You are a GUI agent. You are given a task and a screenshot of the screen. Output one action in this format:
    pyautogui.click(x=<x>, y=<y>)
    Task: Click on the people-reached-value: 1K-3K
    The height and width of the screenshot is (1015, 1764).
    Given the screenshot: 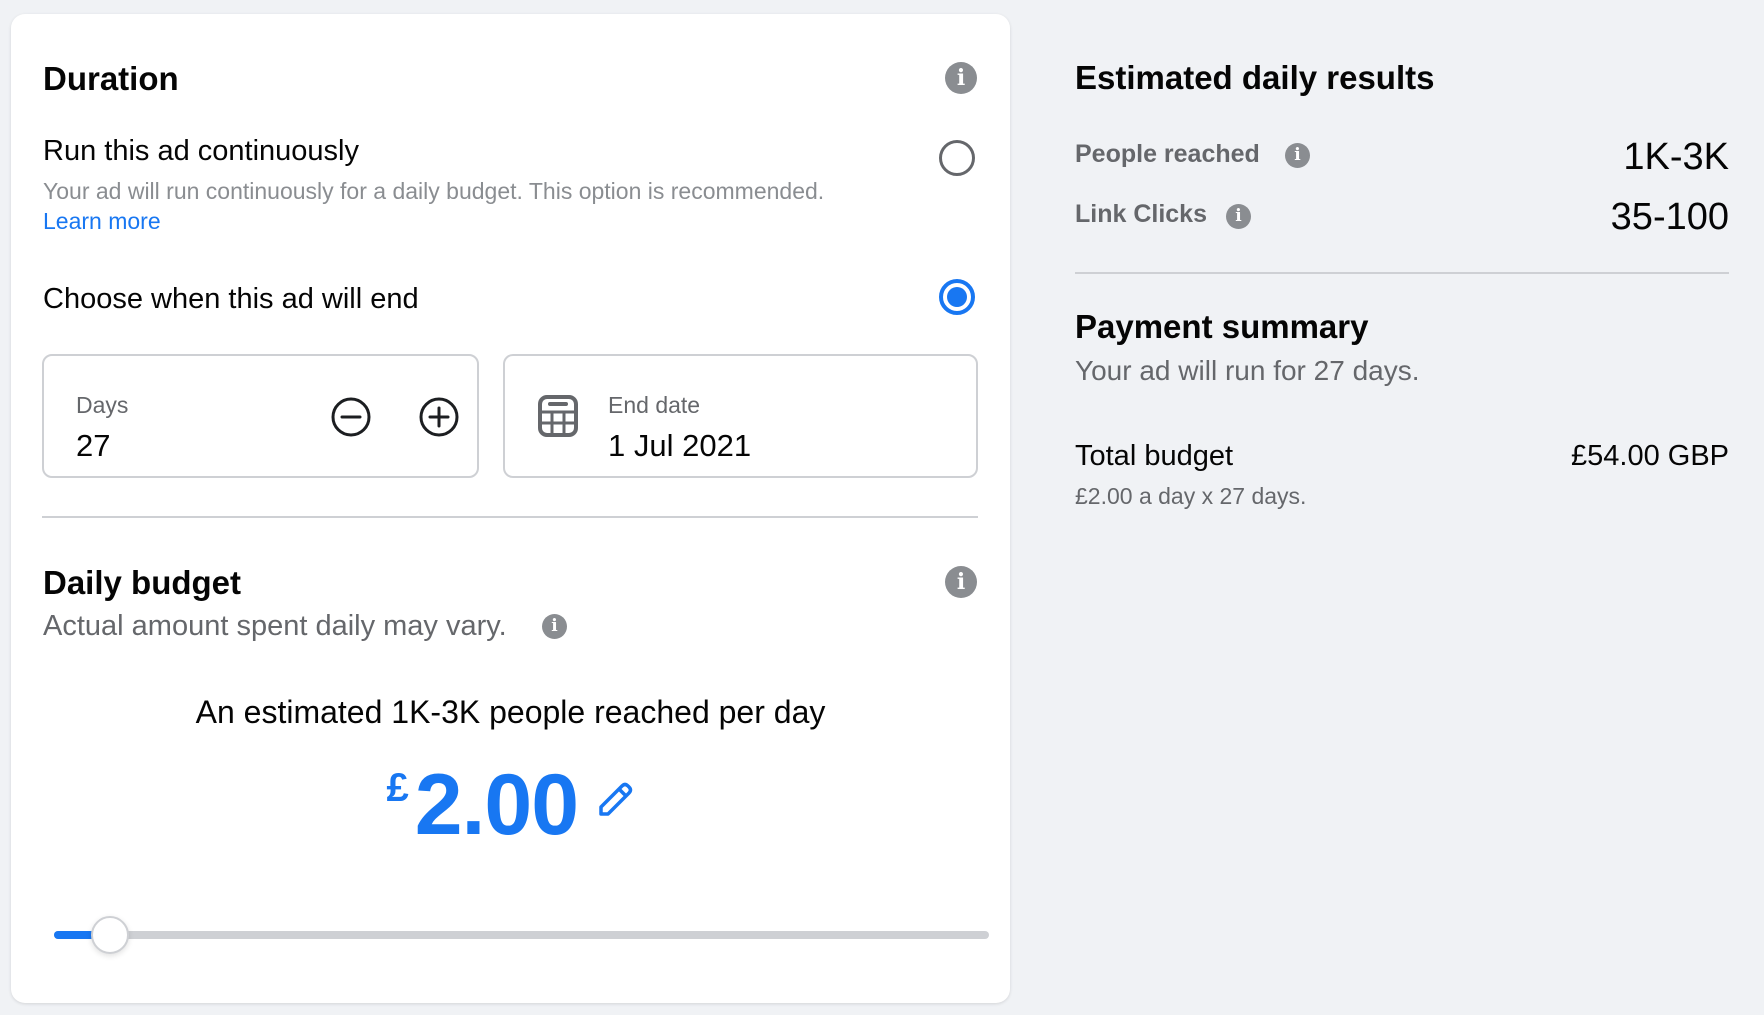 What is the action you would take?
    pyautogui.click(x=1676, y=157)
    